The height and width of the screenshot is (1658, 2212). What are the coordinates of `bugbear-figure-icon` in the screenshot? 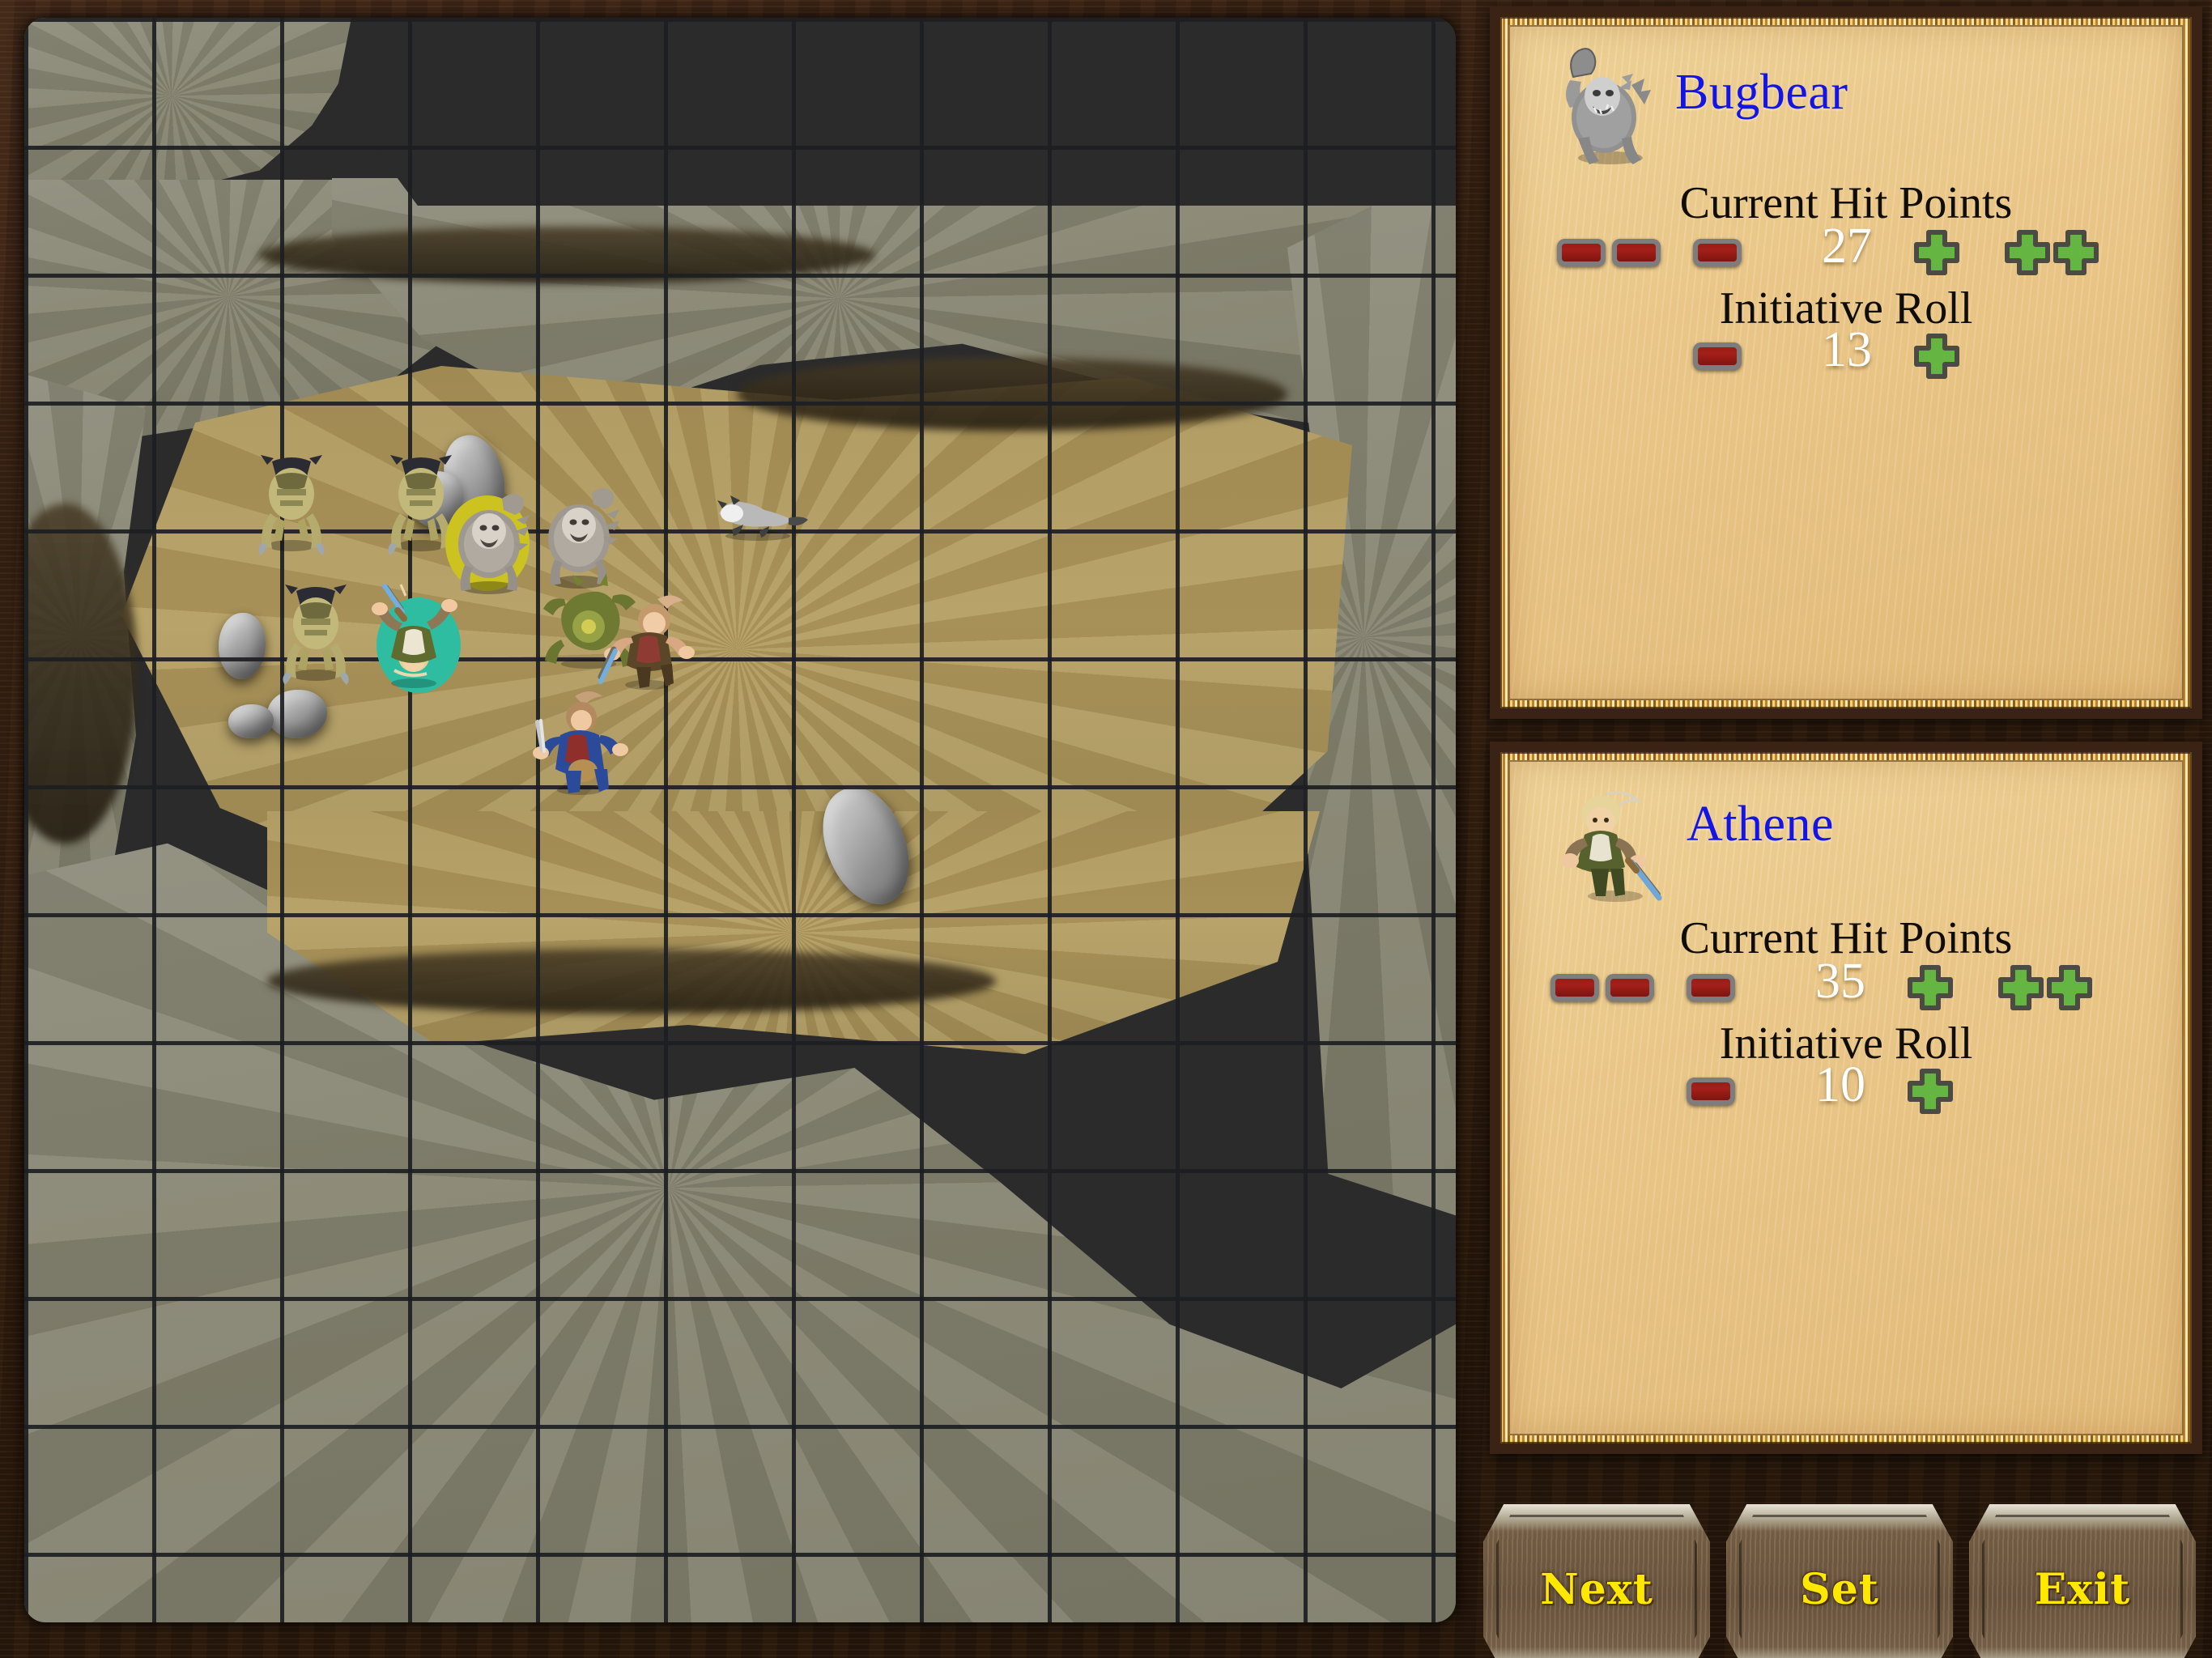 It's located at (581, 532).